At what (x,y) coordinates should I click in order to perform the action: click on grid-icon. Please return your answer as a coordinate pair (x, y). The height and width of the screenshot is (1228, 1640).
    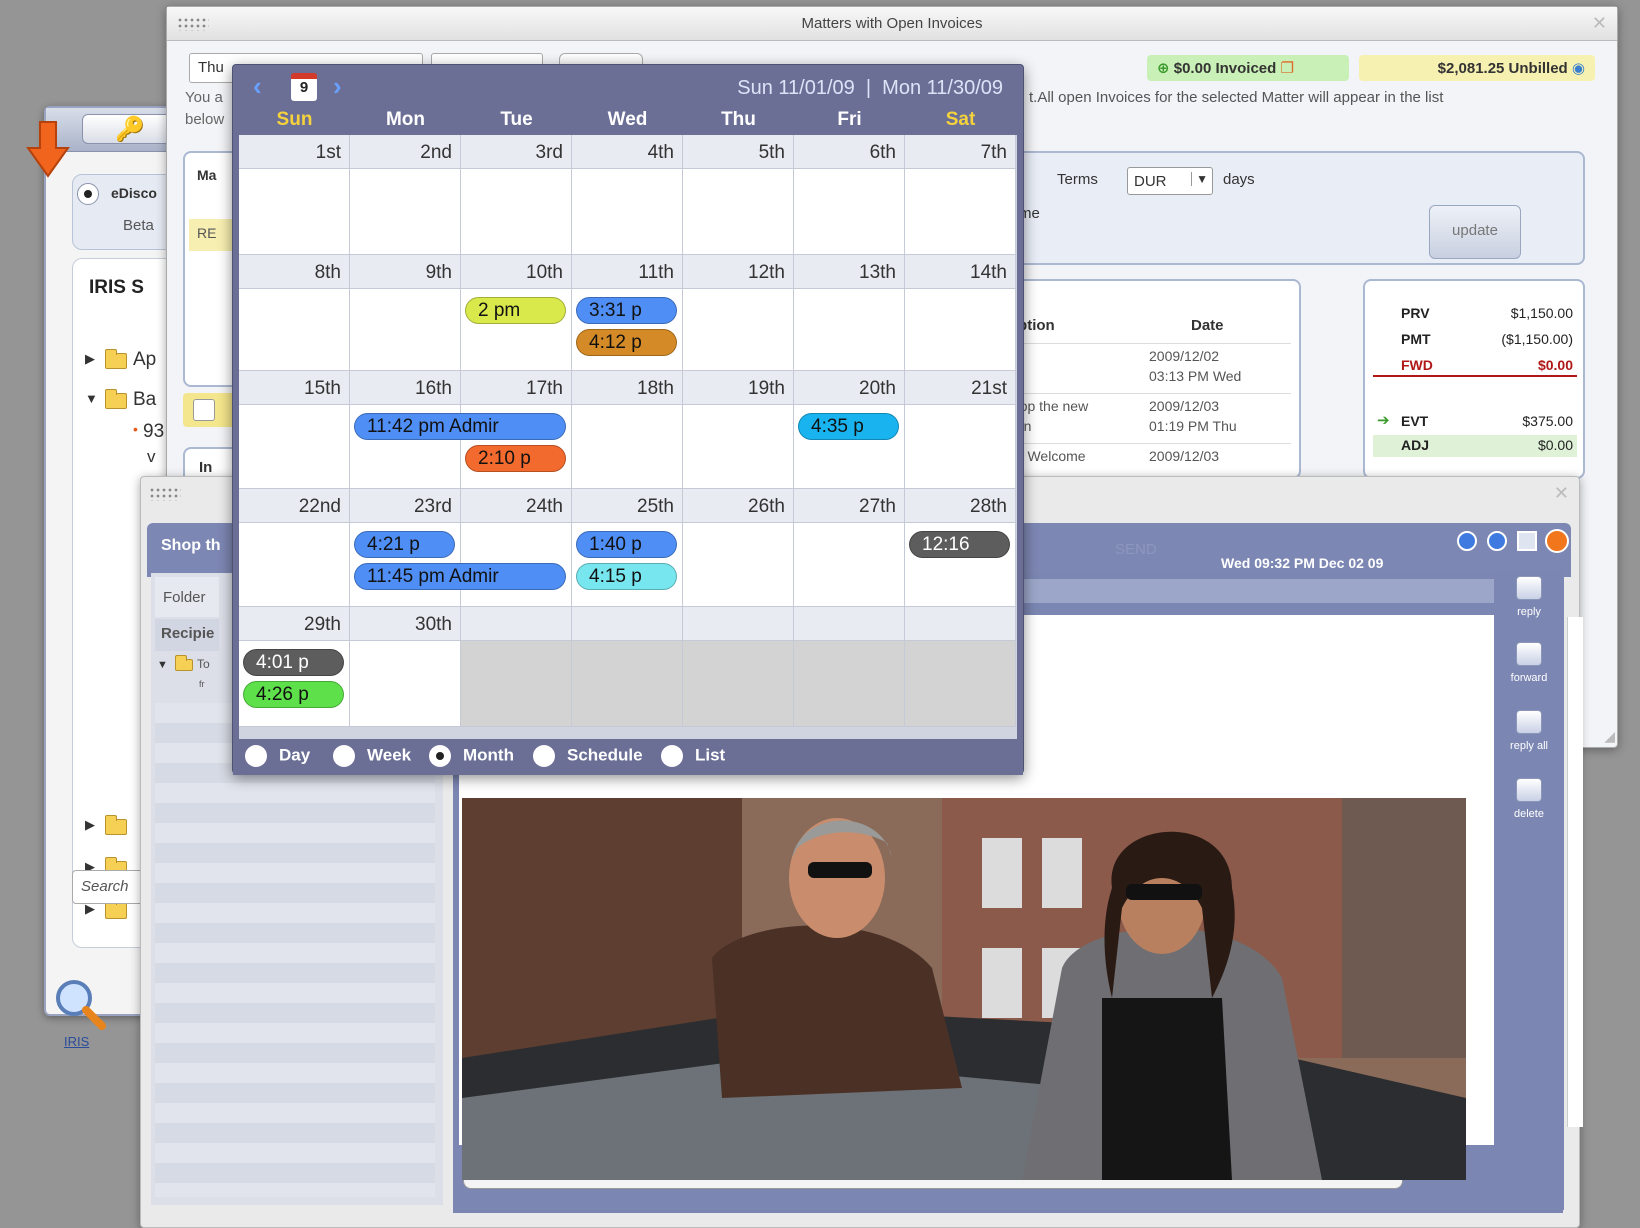
    Looking at the image, I should click on (1527, 541).